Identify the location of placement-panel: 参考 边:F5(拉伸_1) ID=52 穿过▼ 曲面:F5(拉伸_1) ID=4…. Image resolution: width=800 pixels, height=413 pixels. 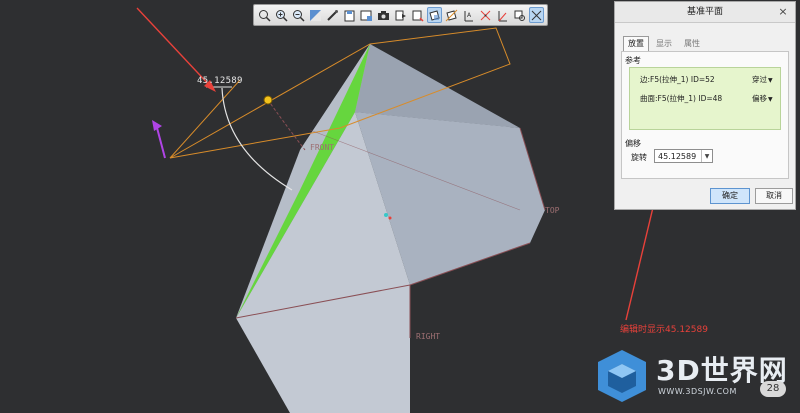
(705, 115).